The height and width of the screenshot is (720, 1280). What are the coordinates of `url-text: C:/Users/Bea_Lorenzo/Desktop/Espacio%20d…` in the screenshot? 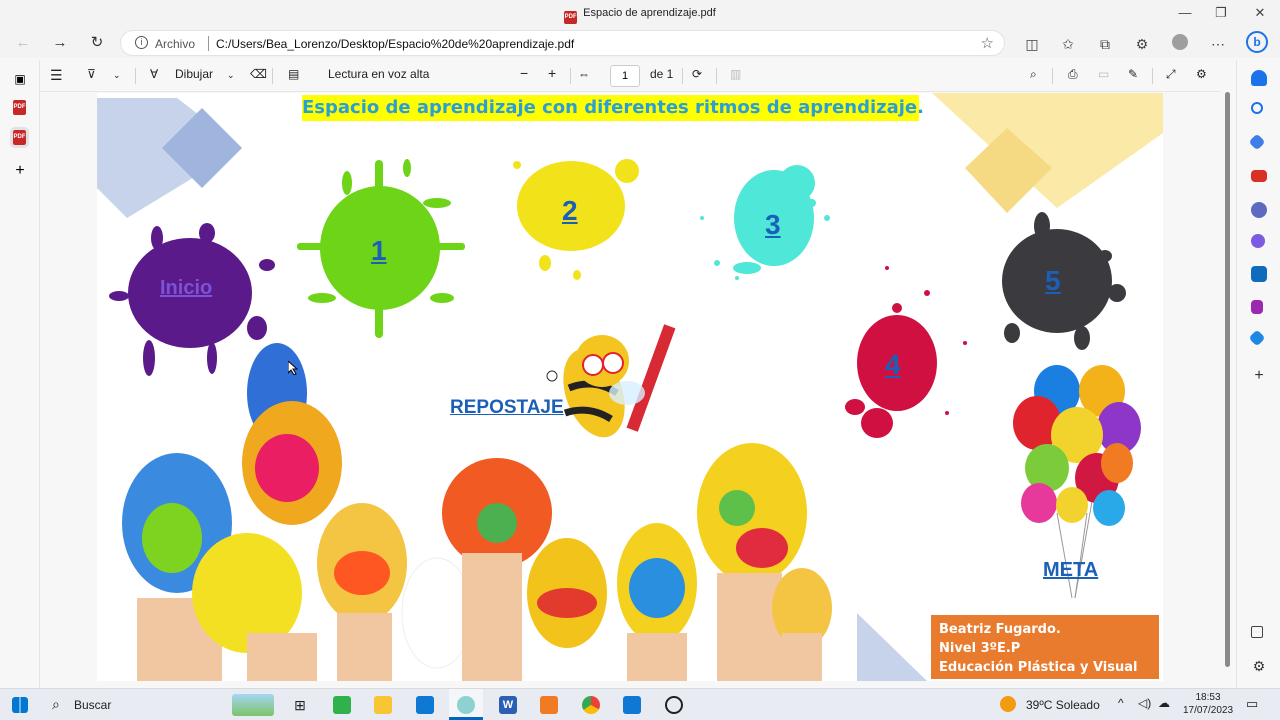 It's located at (395, 44).